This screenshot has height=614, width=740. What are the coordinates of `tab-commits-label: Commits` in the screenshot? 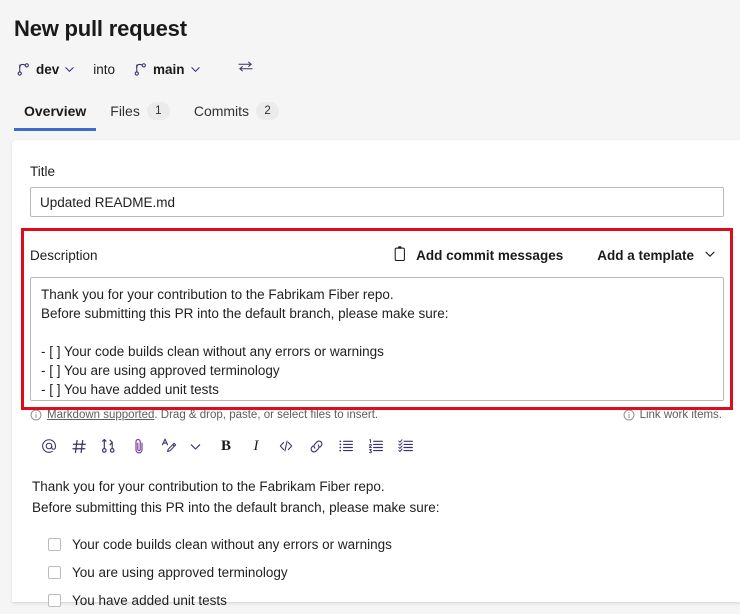 It's located at (221, 111).